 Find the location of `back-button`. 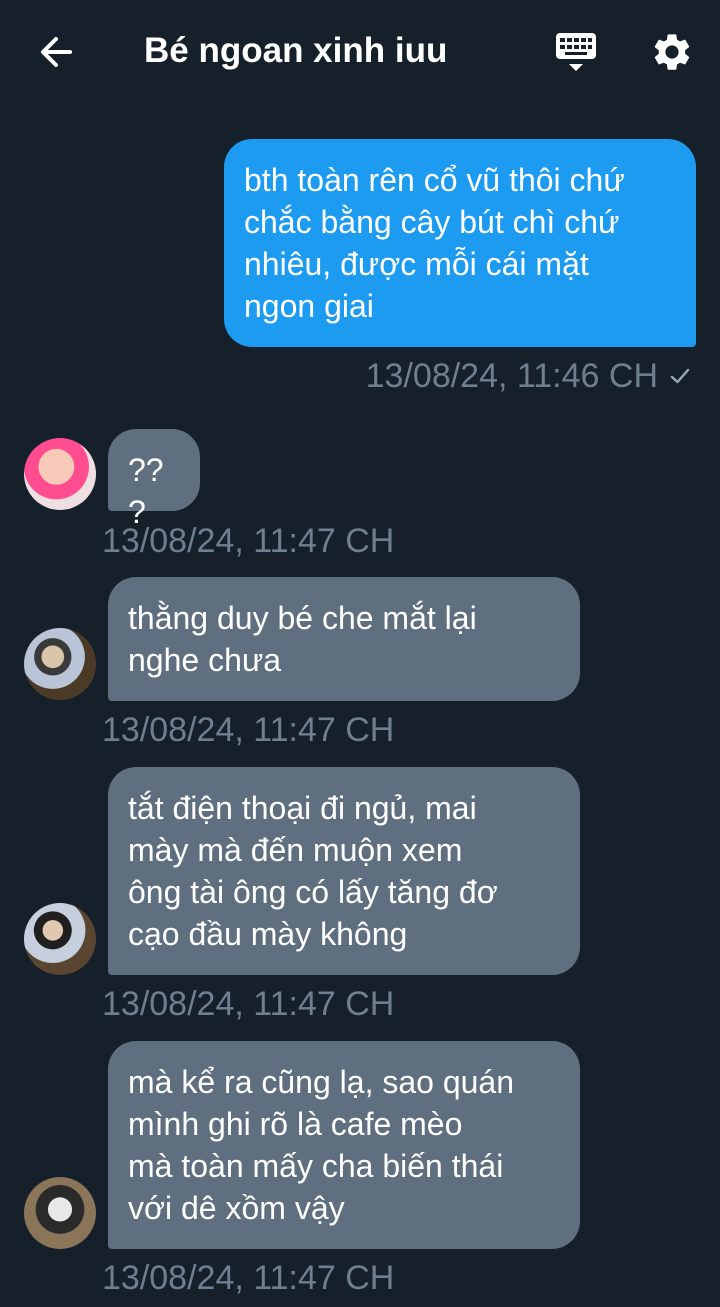

back-button is located at coordinates (56, 52).